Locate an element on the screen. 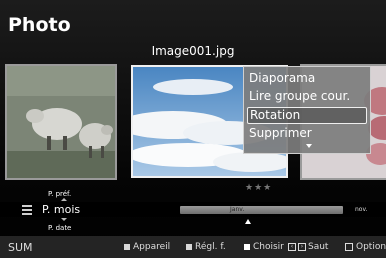 This screenshot has height=258, width=386. menu-item-play-current-group: Lire groupe cour. is located at coordinates (307, 96).